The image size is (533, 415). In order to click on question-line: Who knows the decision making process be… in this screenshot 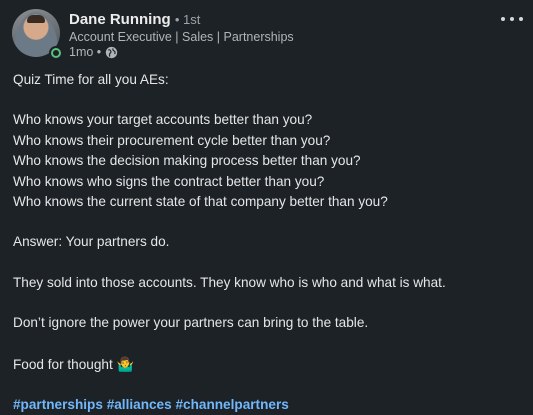, I will do `click(187, 161)`.